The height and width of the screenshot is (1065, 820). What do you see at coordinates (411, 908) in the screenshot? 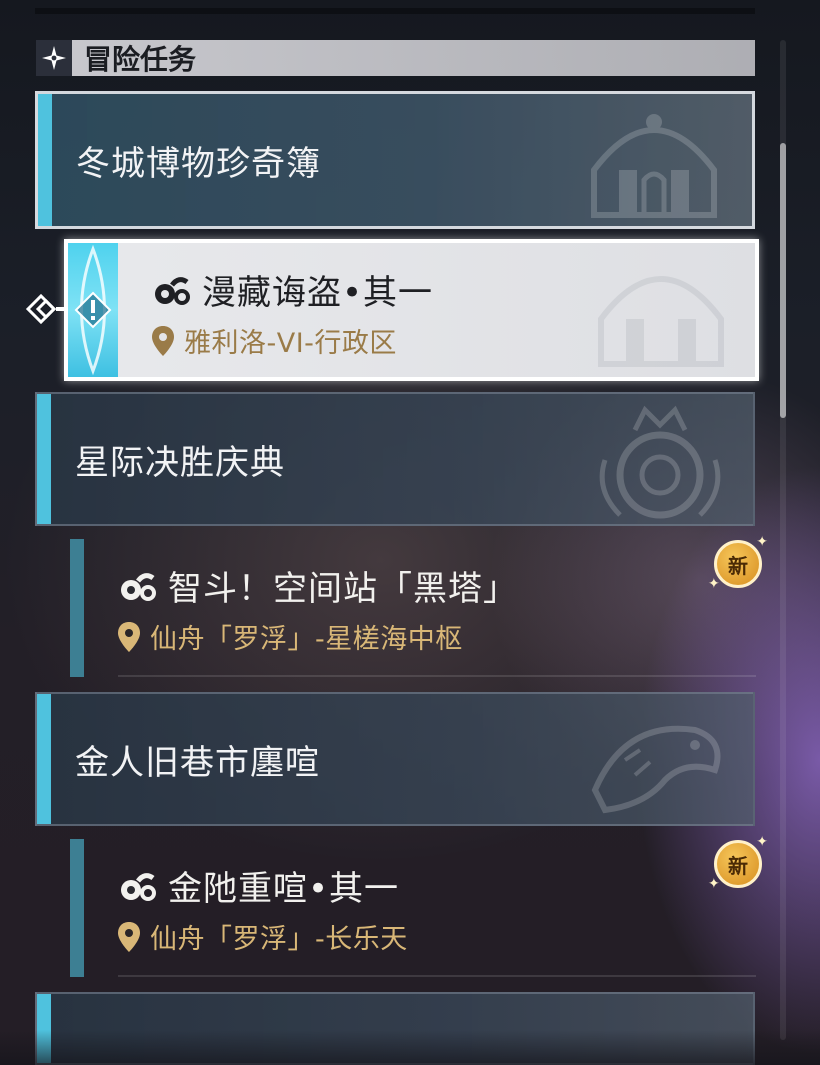
I see `quest-item: 金阤重喧•其一 仙舟「罗浮」-长乐天` at bounding box center [411, 908].